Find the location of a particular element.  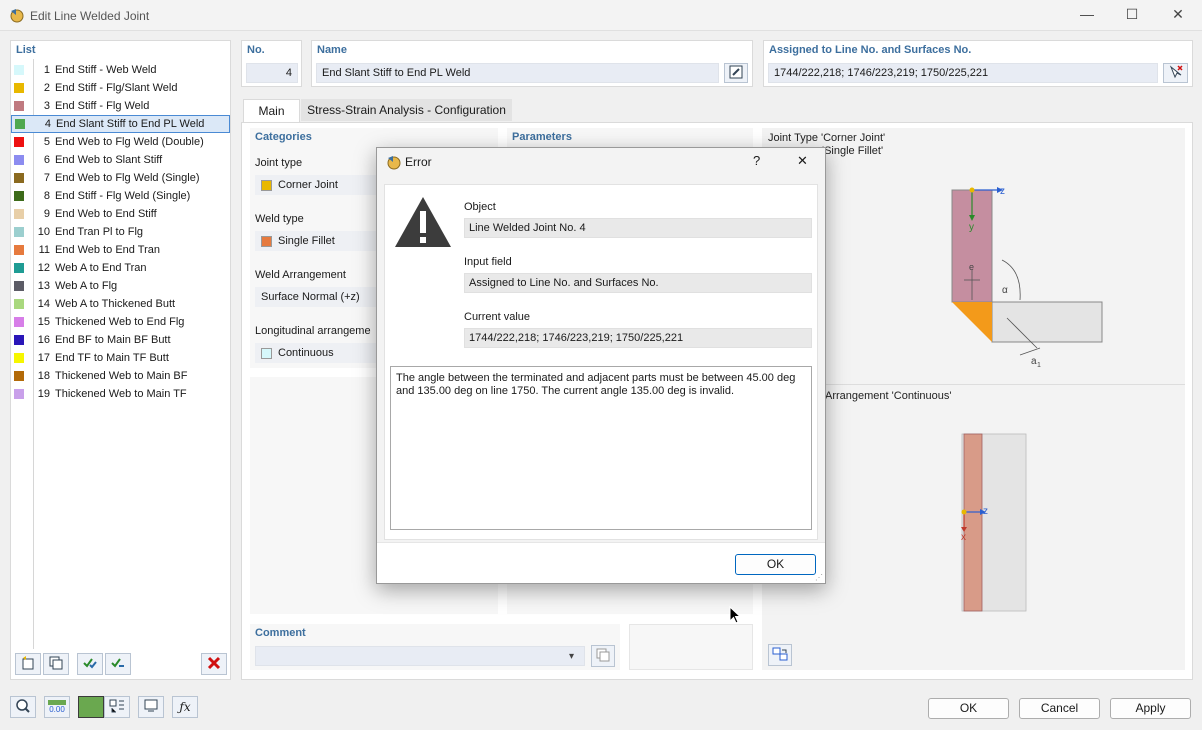

units-button: 0.00 is located at coordinates (57, 707).